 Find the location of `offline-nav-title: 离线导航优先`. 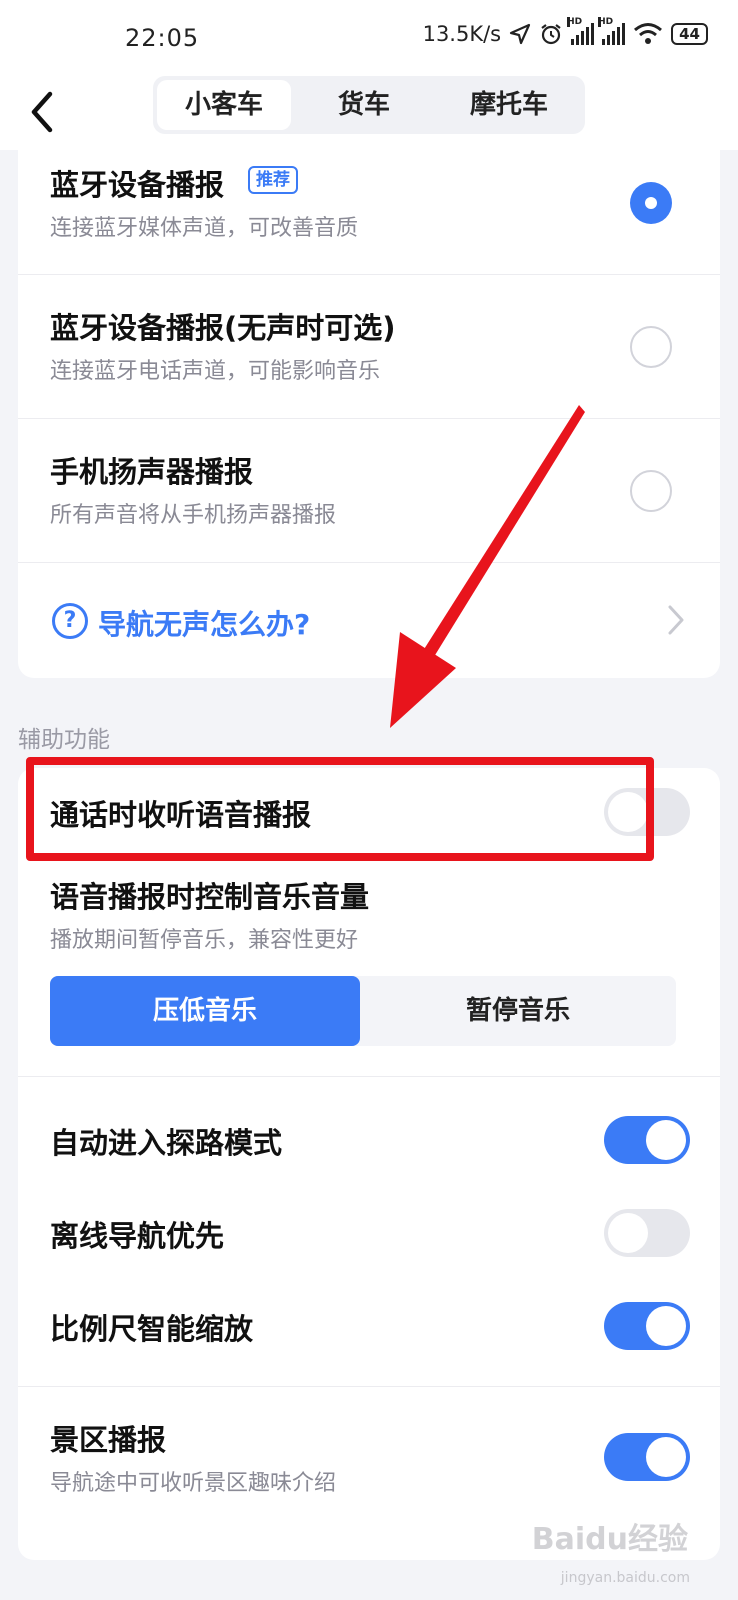

offline-nav-title: 离线导航优先 is located at coordinates (137, 1236).